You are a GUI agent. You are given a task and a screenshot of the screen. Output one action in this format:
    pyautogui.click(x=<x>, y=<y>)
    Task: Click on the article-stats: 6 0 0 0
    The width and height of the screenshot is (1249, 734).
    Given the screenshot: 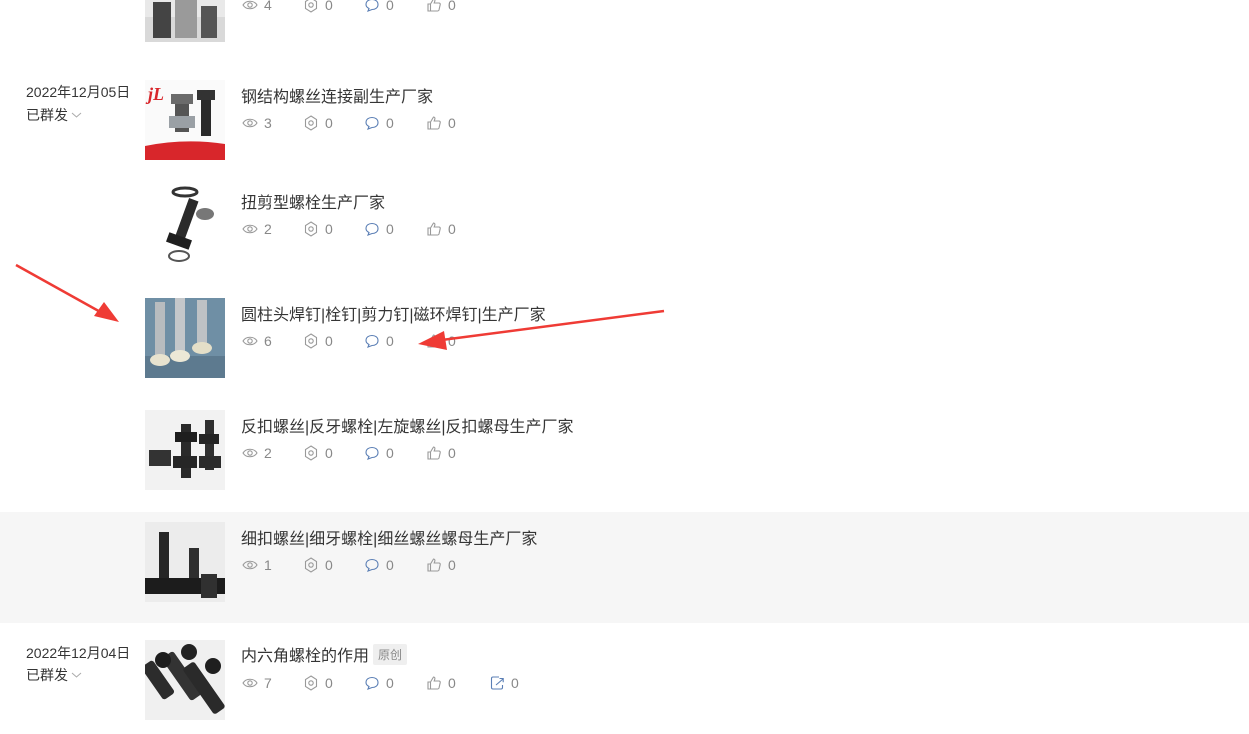 What is the action you would take?
    pyautogui.click(x=365, y=341)
    